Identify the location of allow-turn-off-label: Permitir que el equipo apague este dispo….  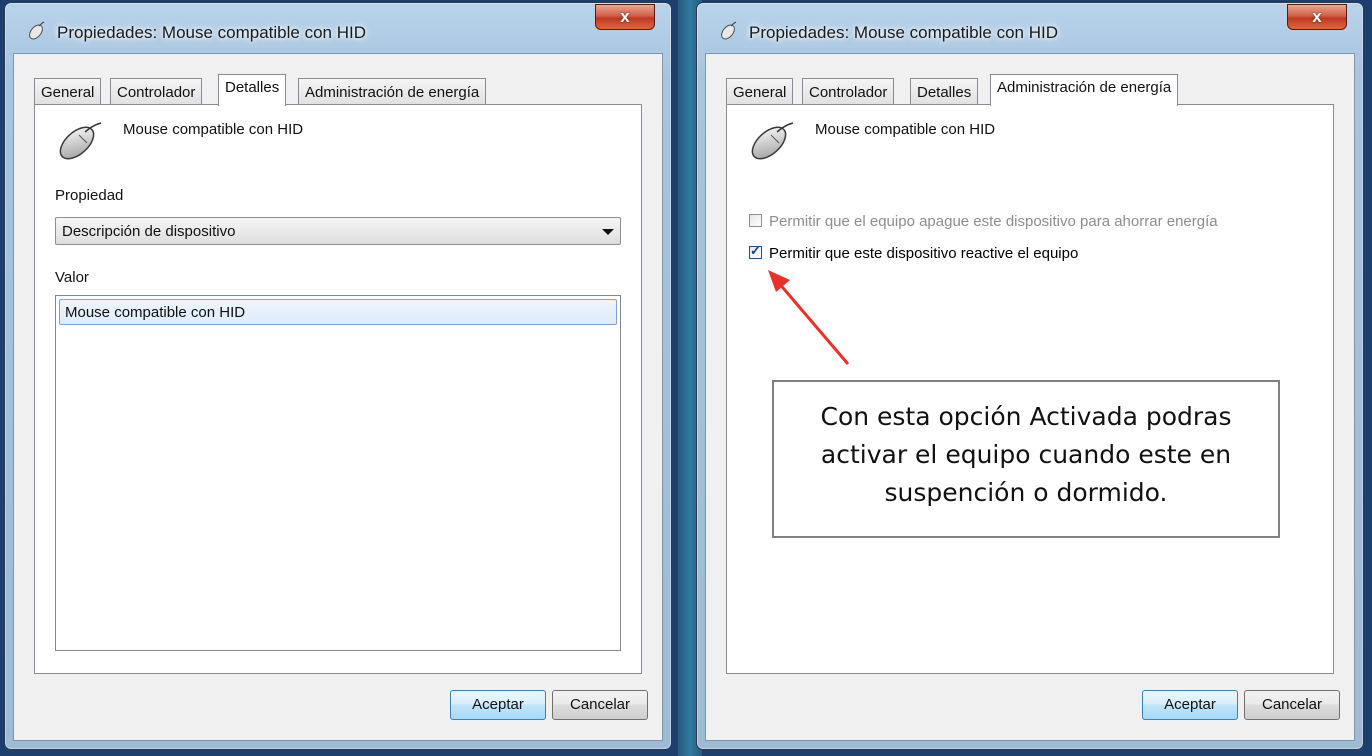
(993, 221).